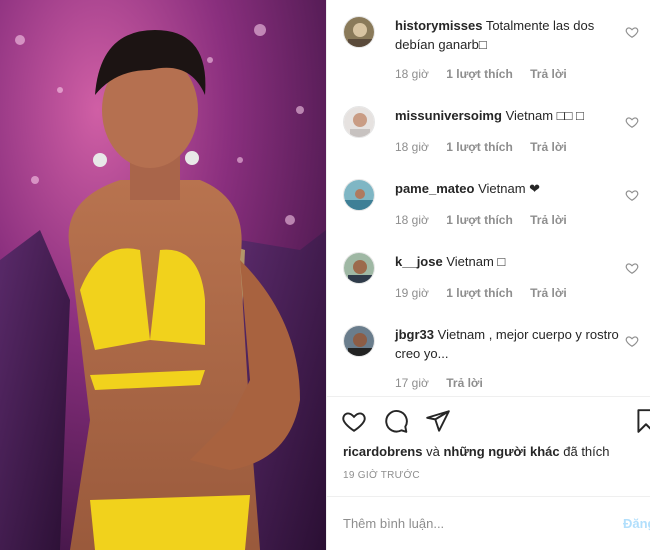 The width and height of the screenshot is (650, 550). I want to click on comment-username: missuniversoimg, so click(448, 115).